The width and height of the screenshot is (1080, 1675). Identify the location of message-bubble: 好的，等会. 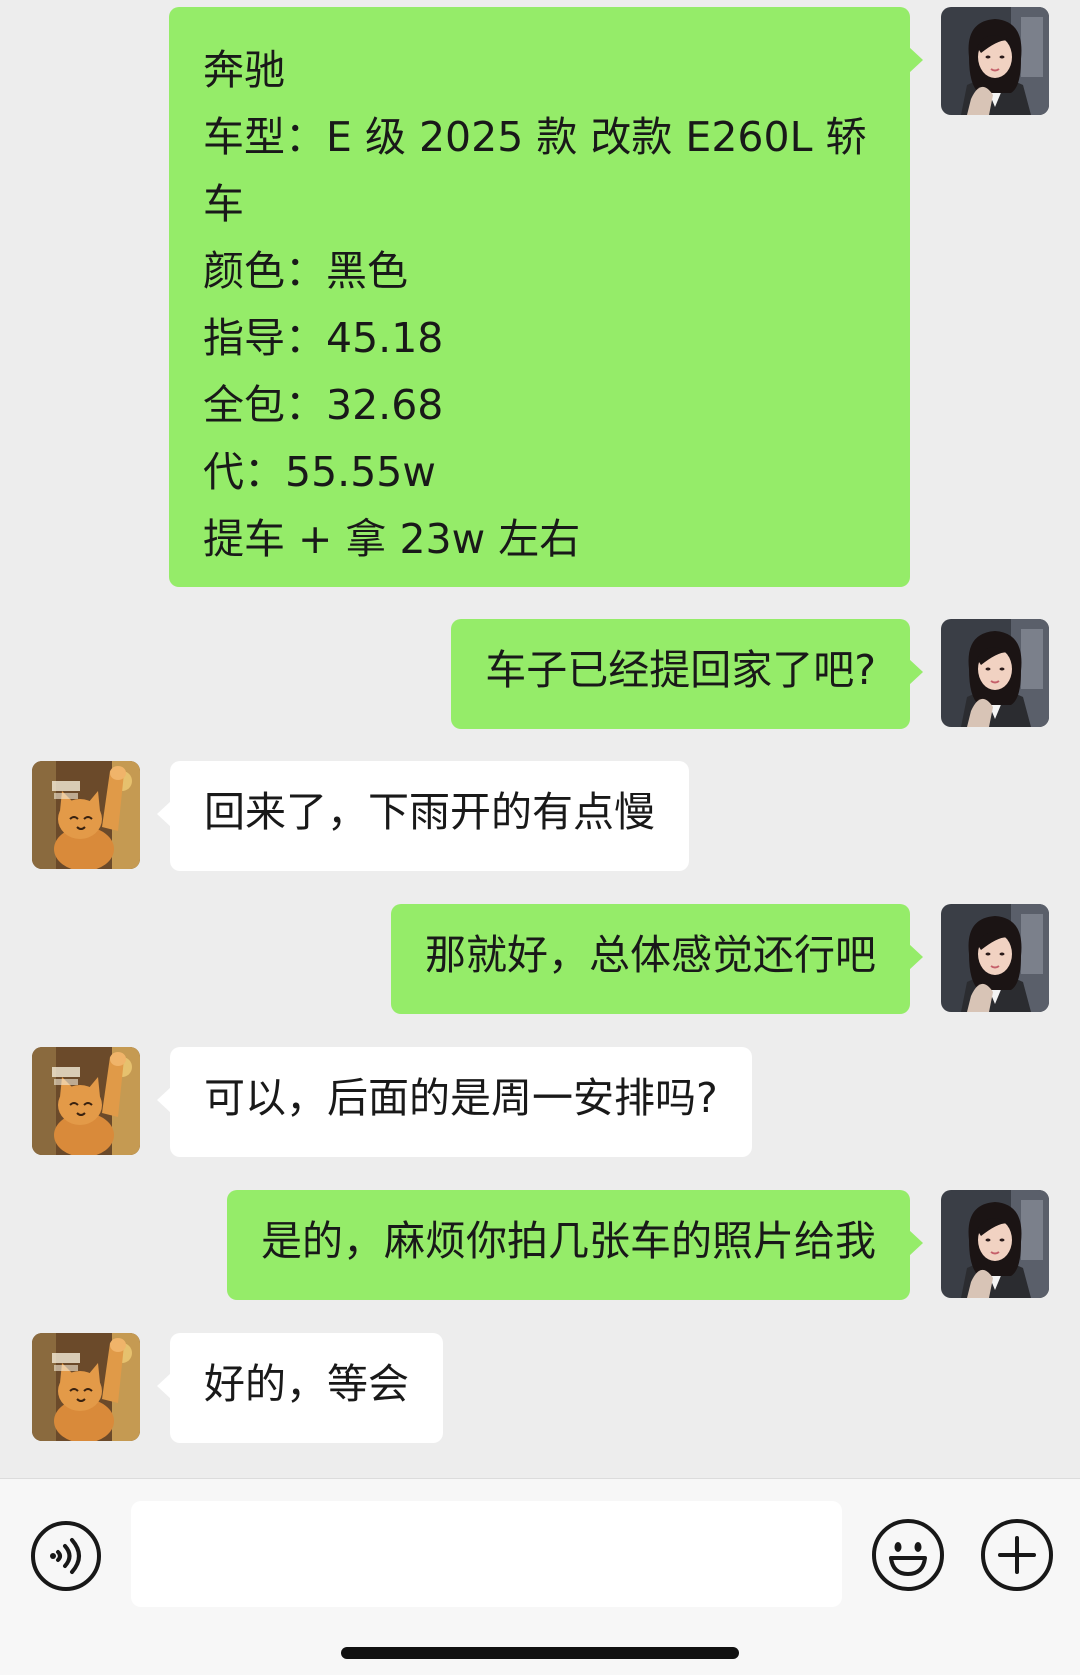
(300, 1388).